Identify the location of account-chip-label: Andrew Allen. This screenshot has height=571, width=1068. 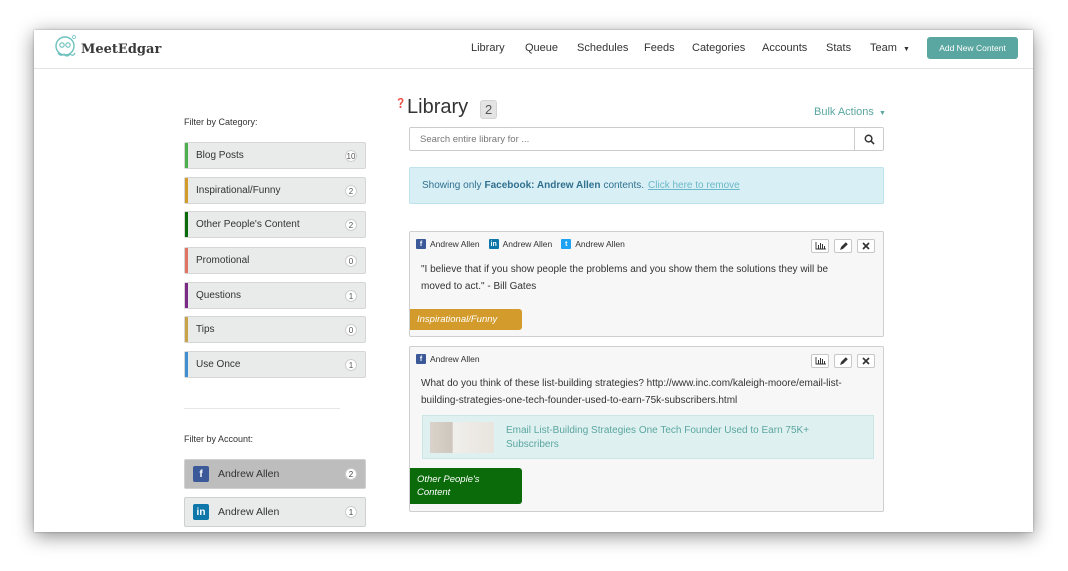
(455, 359).